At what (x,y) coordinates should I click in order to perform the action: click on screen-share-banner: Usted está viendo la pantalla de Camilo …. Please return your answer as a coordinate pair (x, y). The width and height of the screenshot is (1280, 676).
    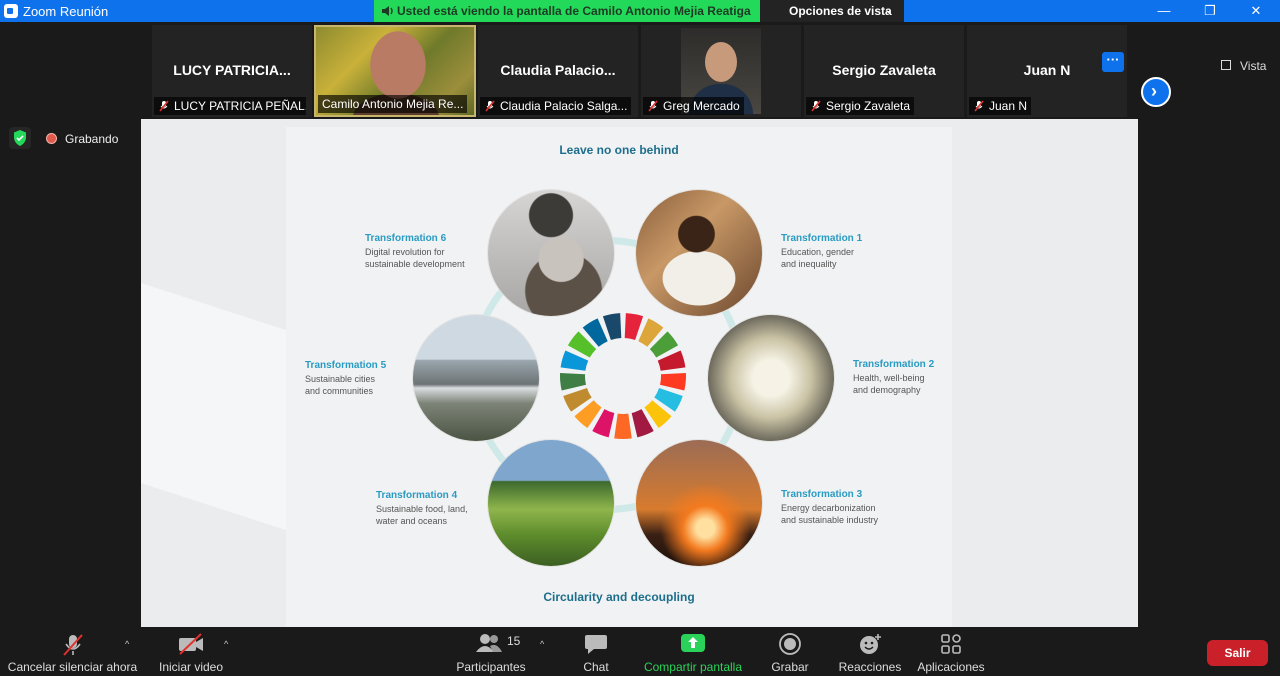
    Looking at the image, I should click on (567, 11).